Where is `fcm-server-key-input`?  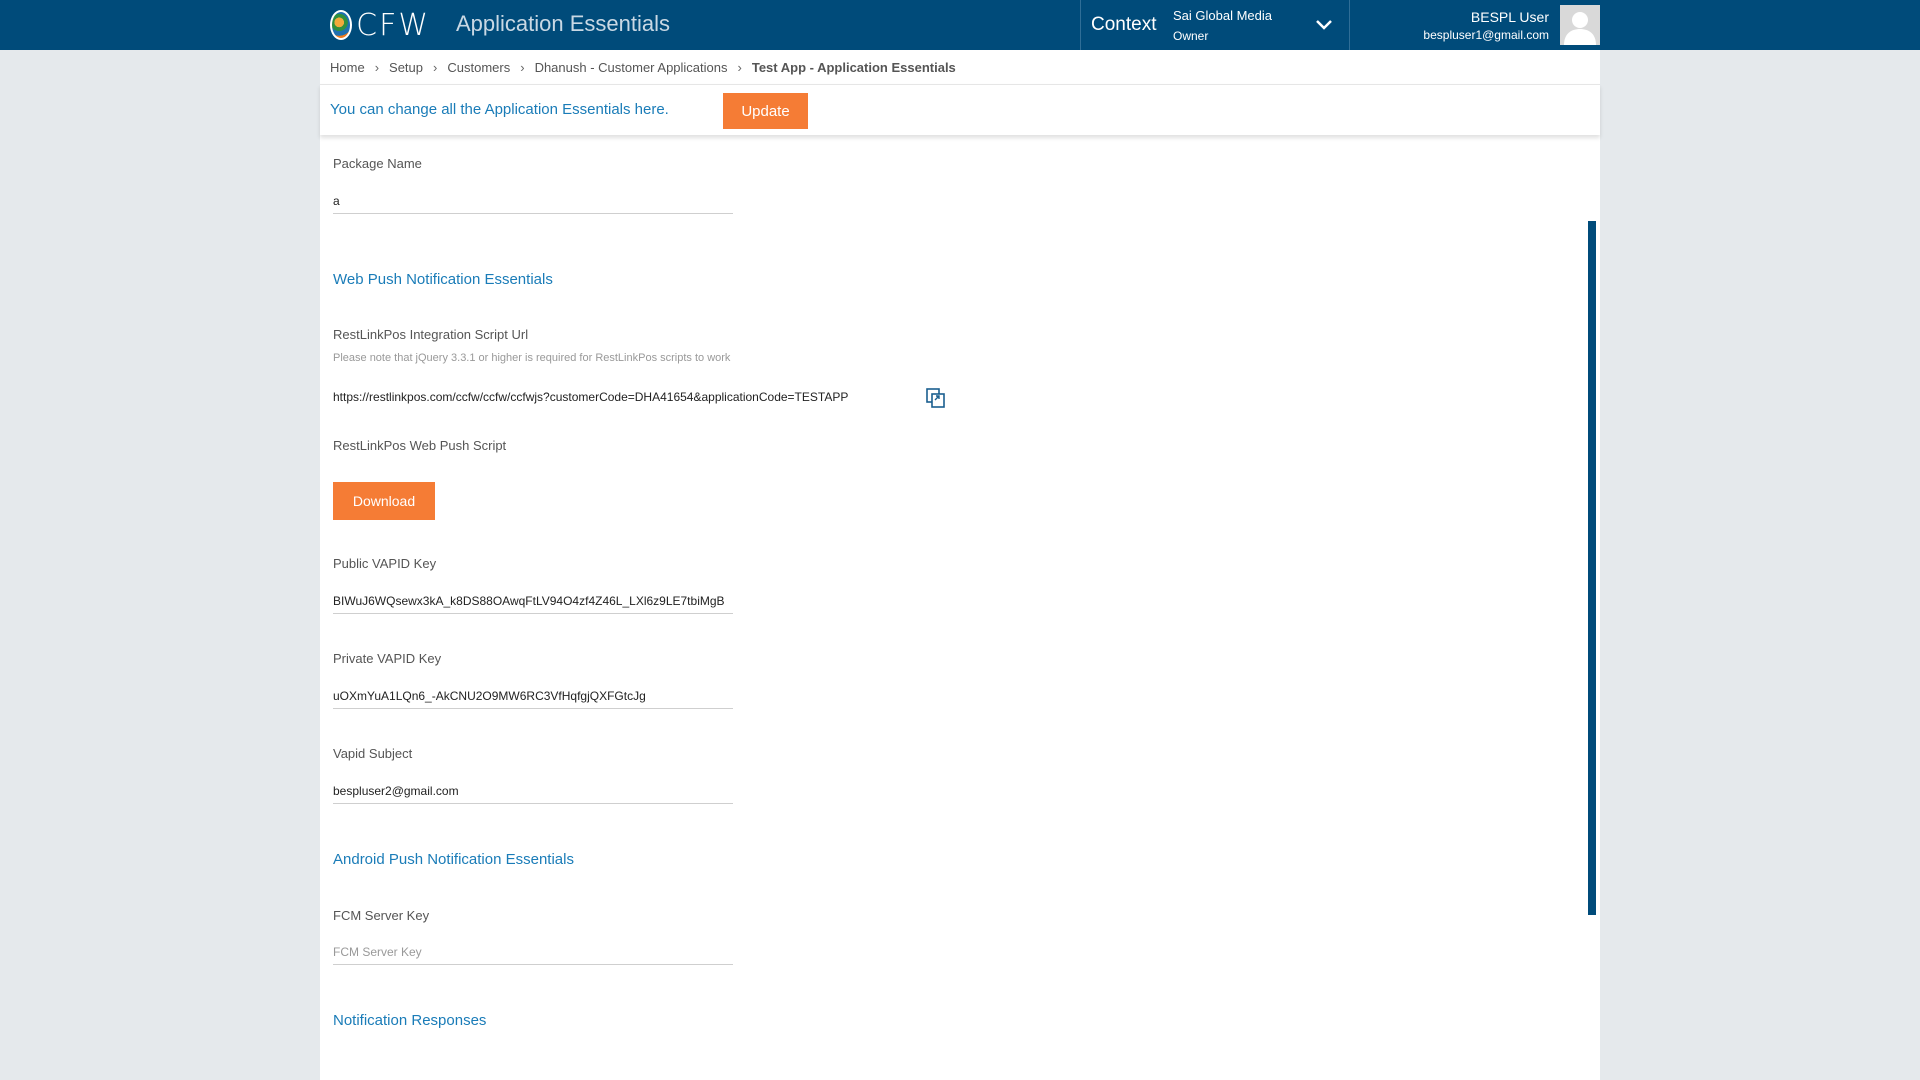
fcm-server-key-input is located at coordinates (533, 952).